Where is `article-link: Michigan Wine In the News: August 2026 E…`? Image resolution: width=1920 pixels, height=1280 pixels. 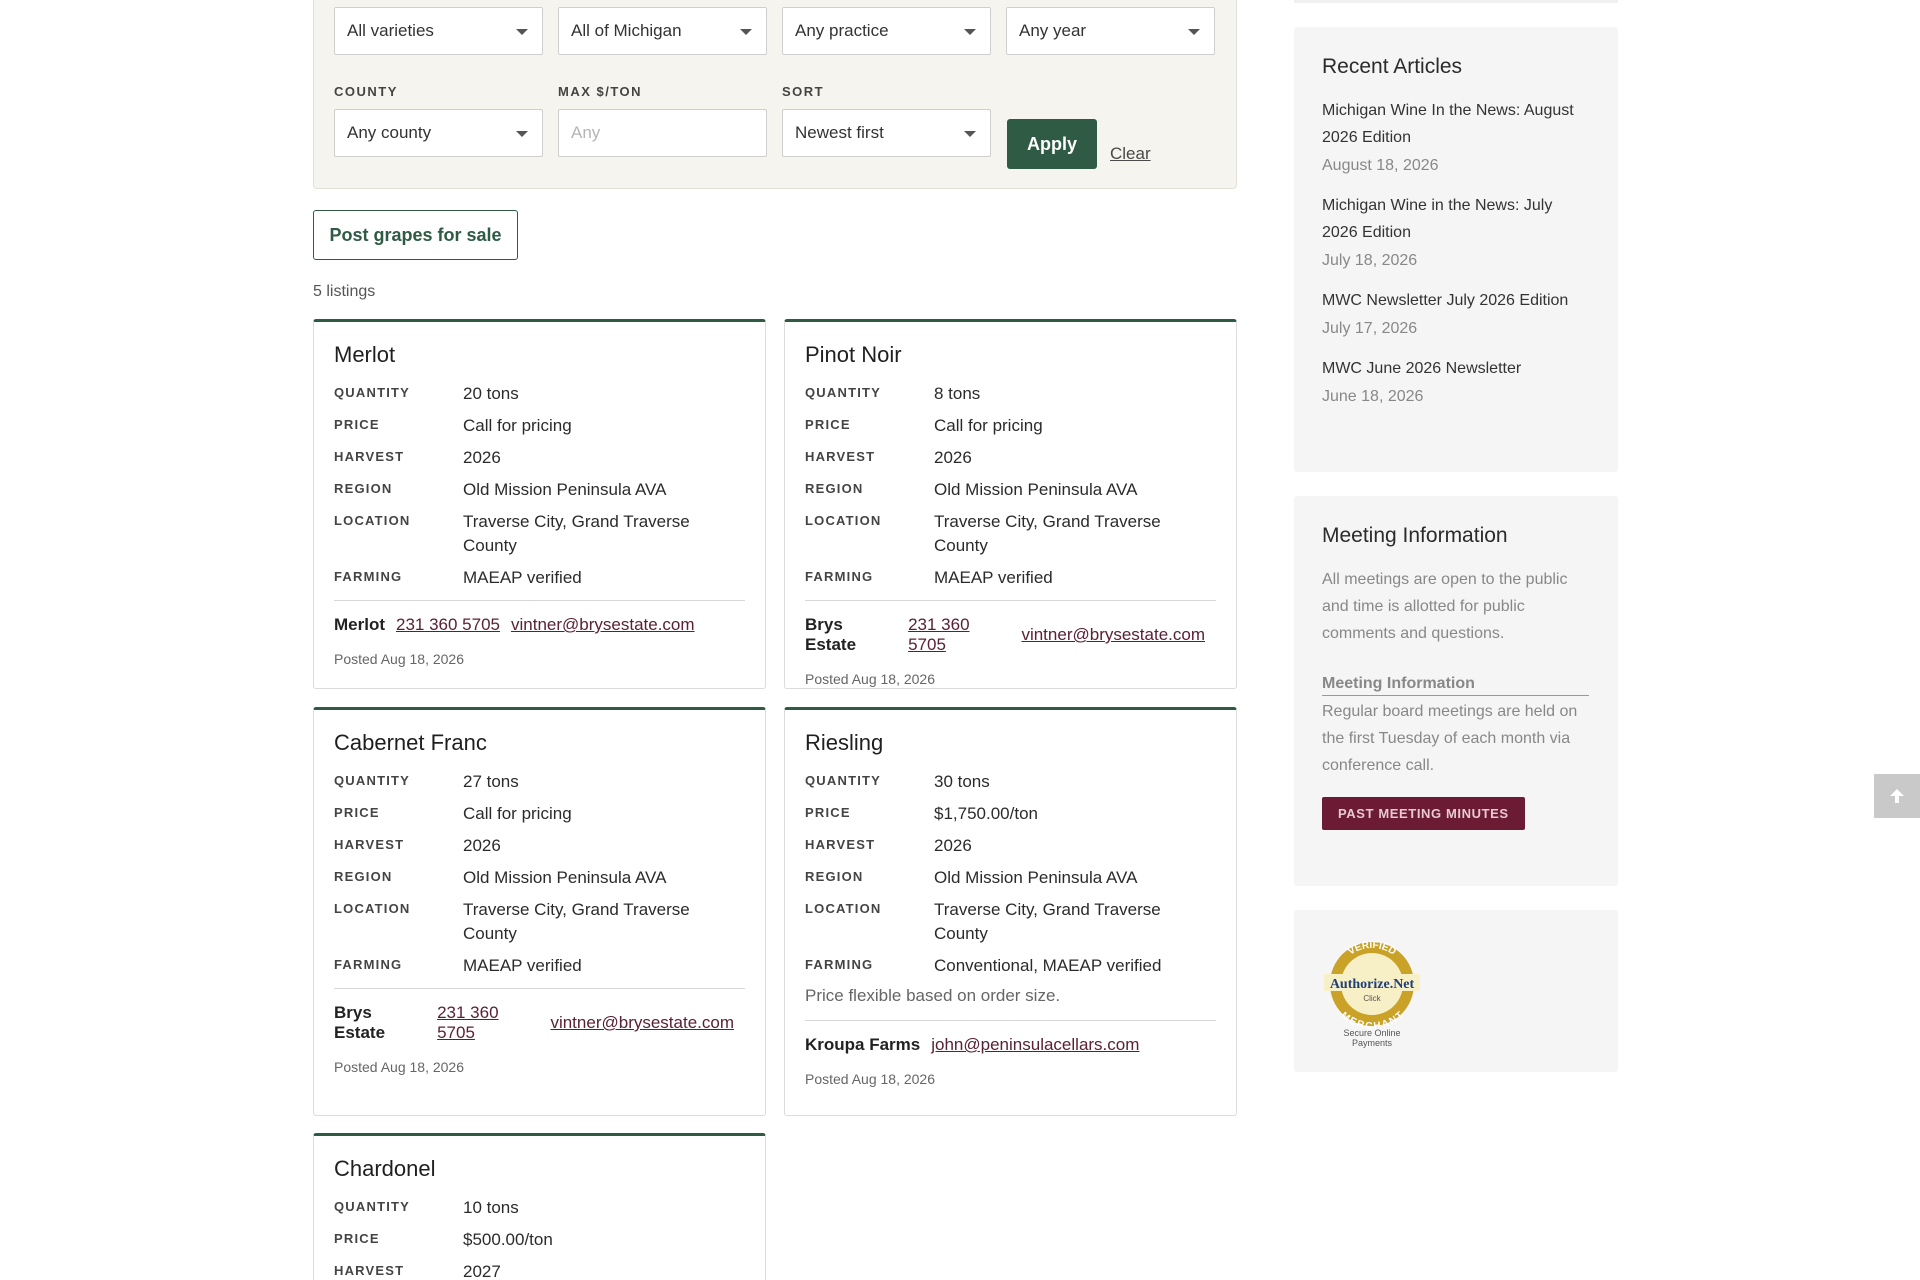 article-link: Michigan Wine In the News: August 2026 E… is located at coordinates (1456, 124).